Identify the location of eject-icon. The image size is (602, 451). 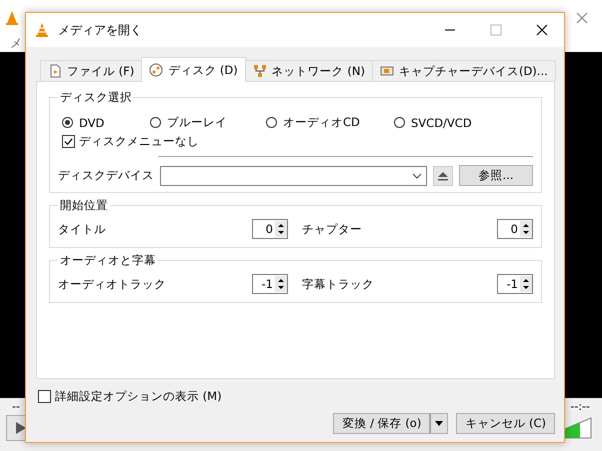
(443, 175).